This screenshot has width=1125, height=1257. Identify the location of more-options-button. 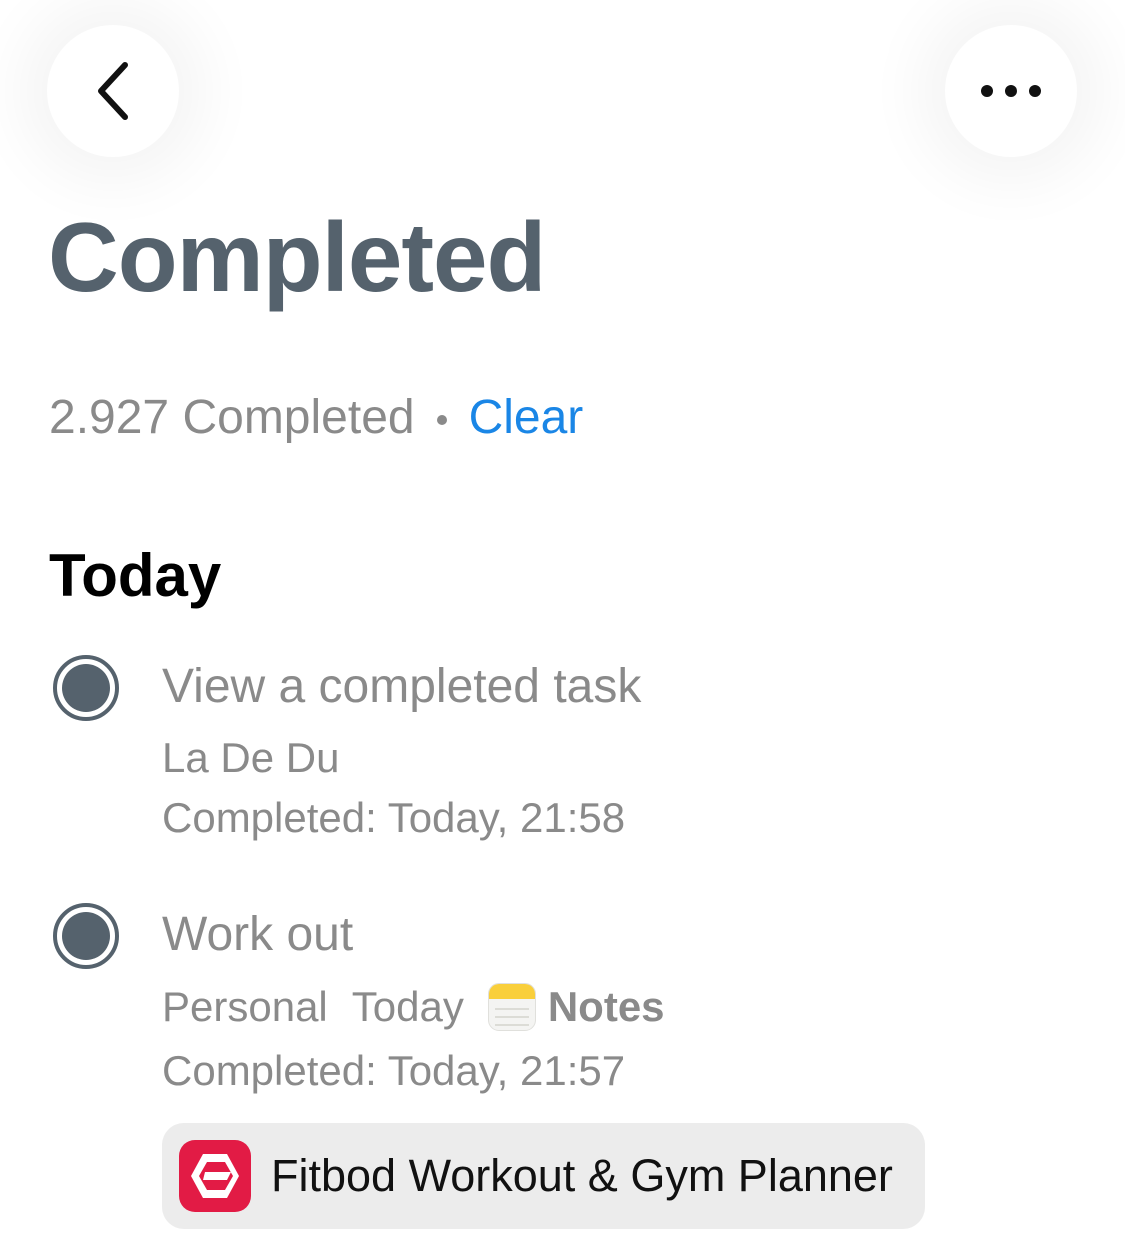
(1011, 91).